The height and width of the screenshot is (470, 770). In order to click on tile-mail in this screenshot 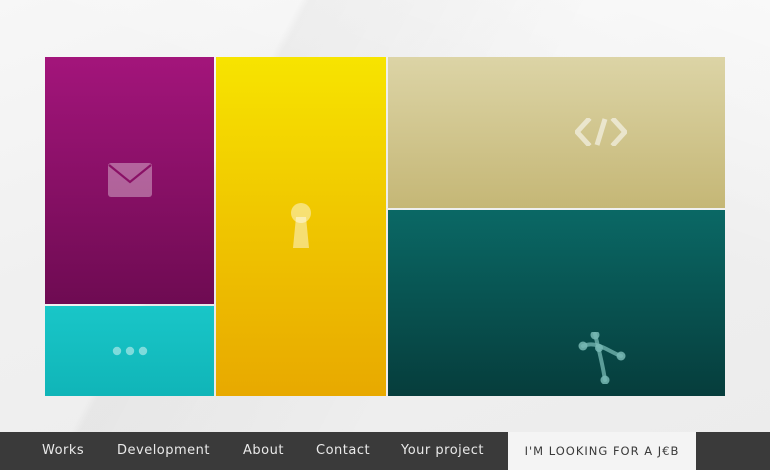, I will do `click(129, 180)`.